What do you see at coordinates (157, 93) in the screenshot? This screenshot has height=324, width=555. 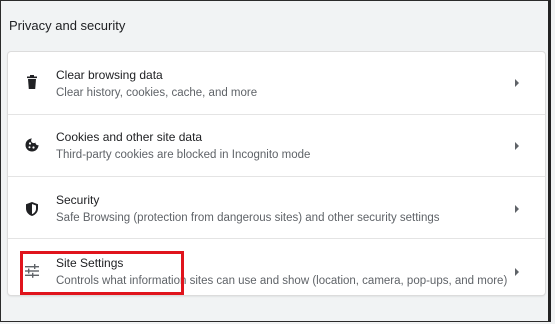 I see `row-subtitle: Clear history, cookies, cache, and more` at bounding box center [157, 93].